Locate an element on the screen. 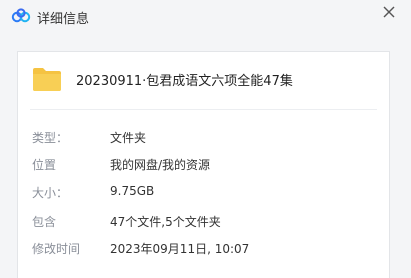 The width and height of the screenshot is (411, 278). property-value: 47个文件,5个文件夹 is located at coordinates (165, 222).